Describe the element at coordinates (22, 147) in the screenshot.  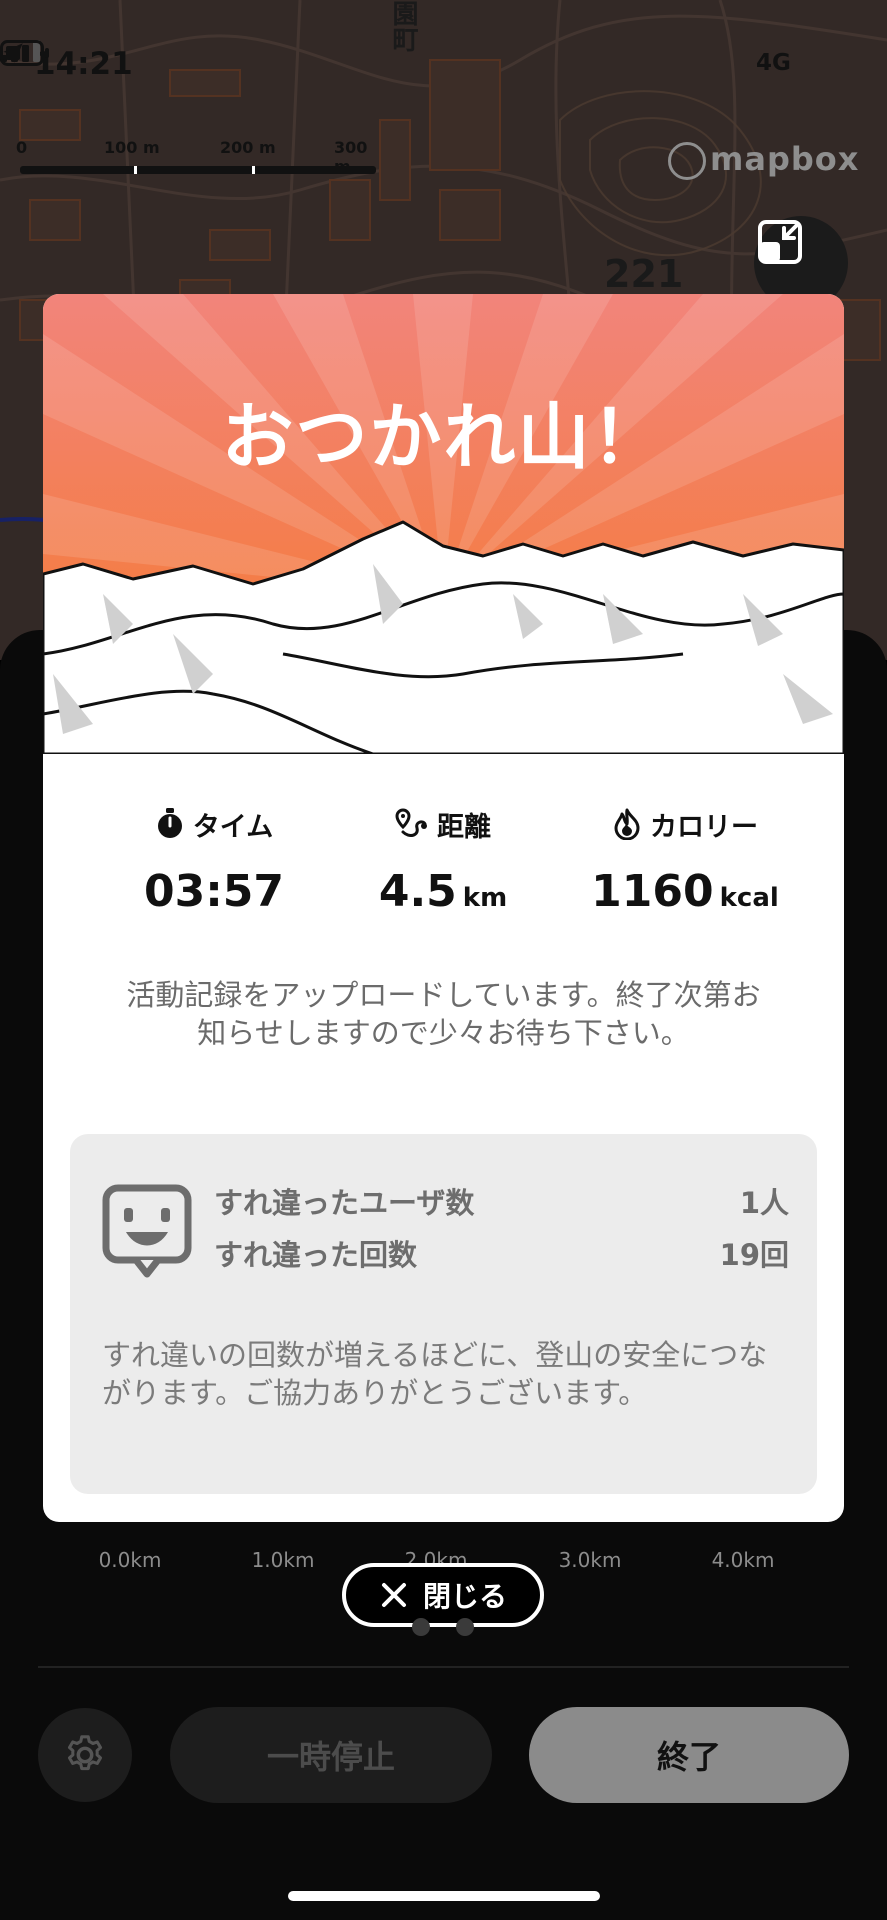
I see `scale-label: 0` at that location.